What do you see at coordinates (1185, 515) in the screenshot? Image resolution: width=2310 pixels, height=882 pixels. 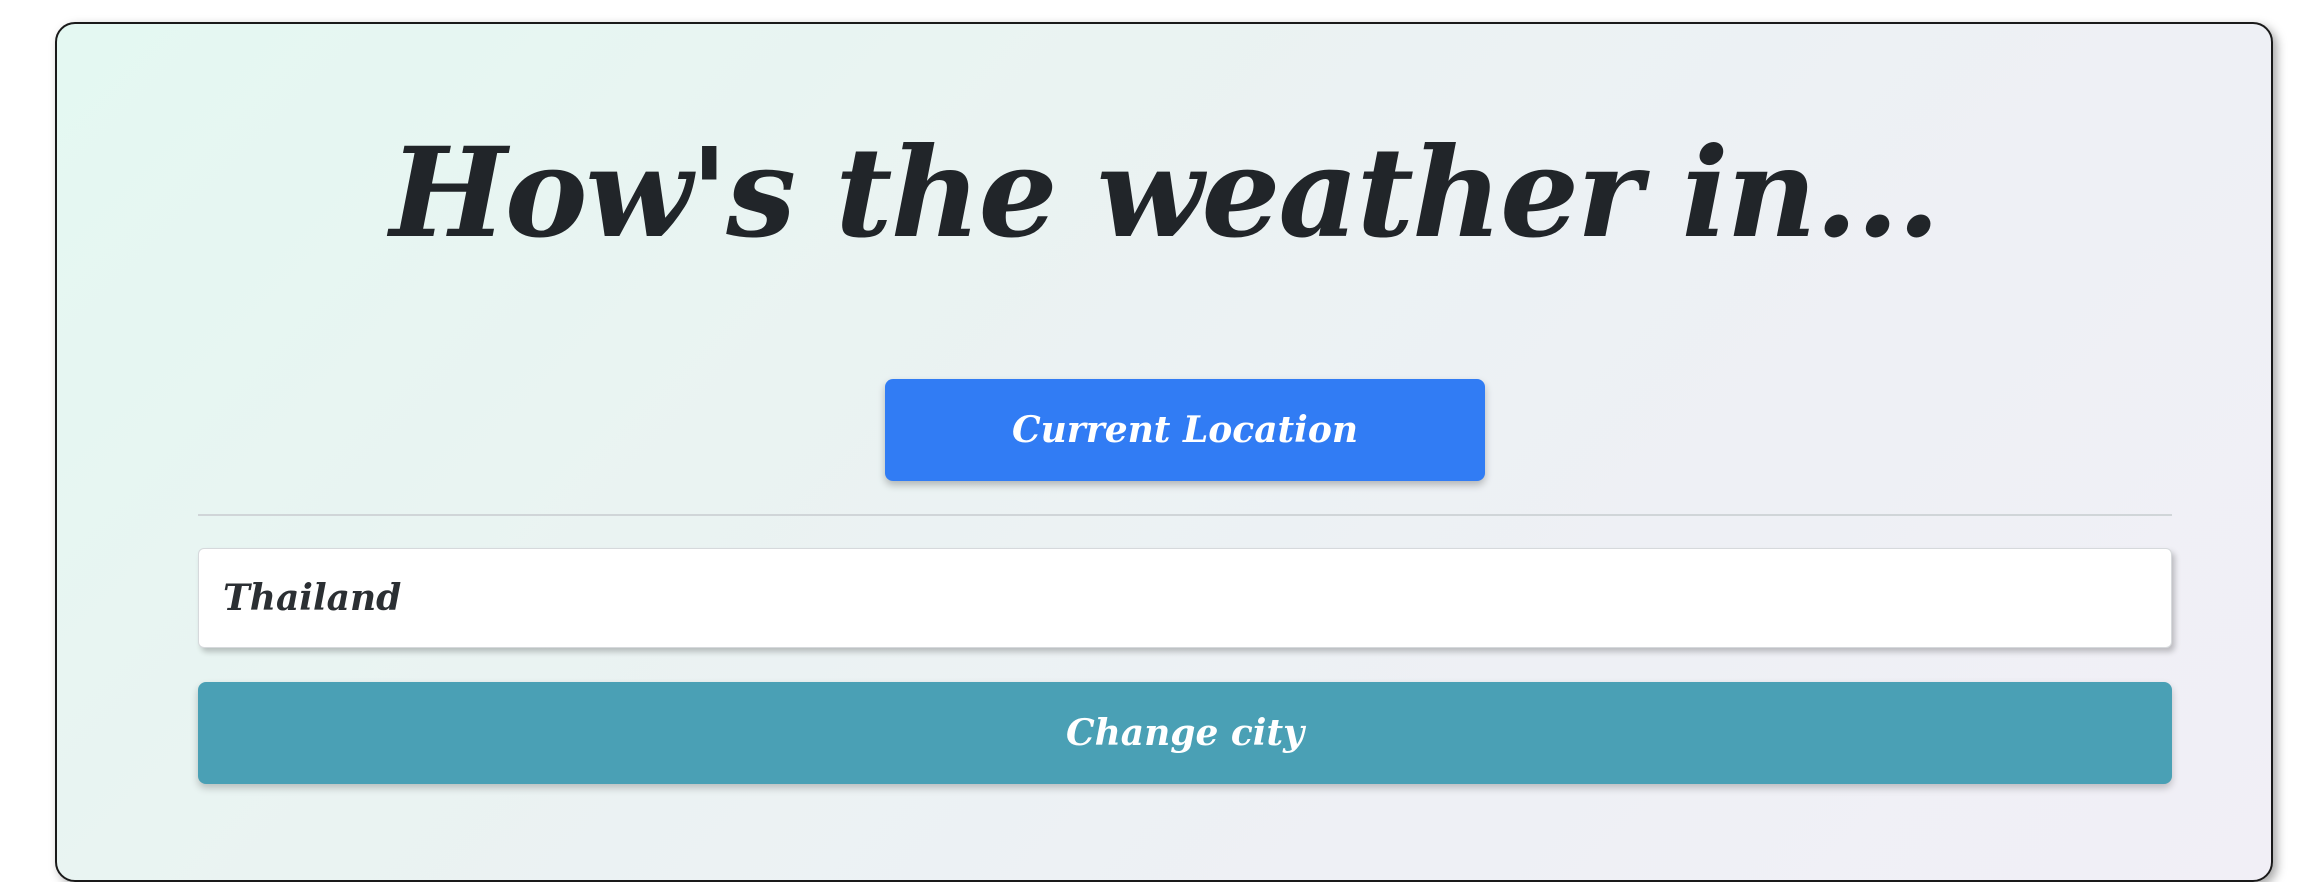 I see `divider` at bounding box center [1185, 515].